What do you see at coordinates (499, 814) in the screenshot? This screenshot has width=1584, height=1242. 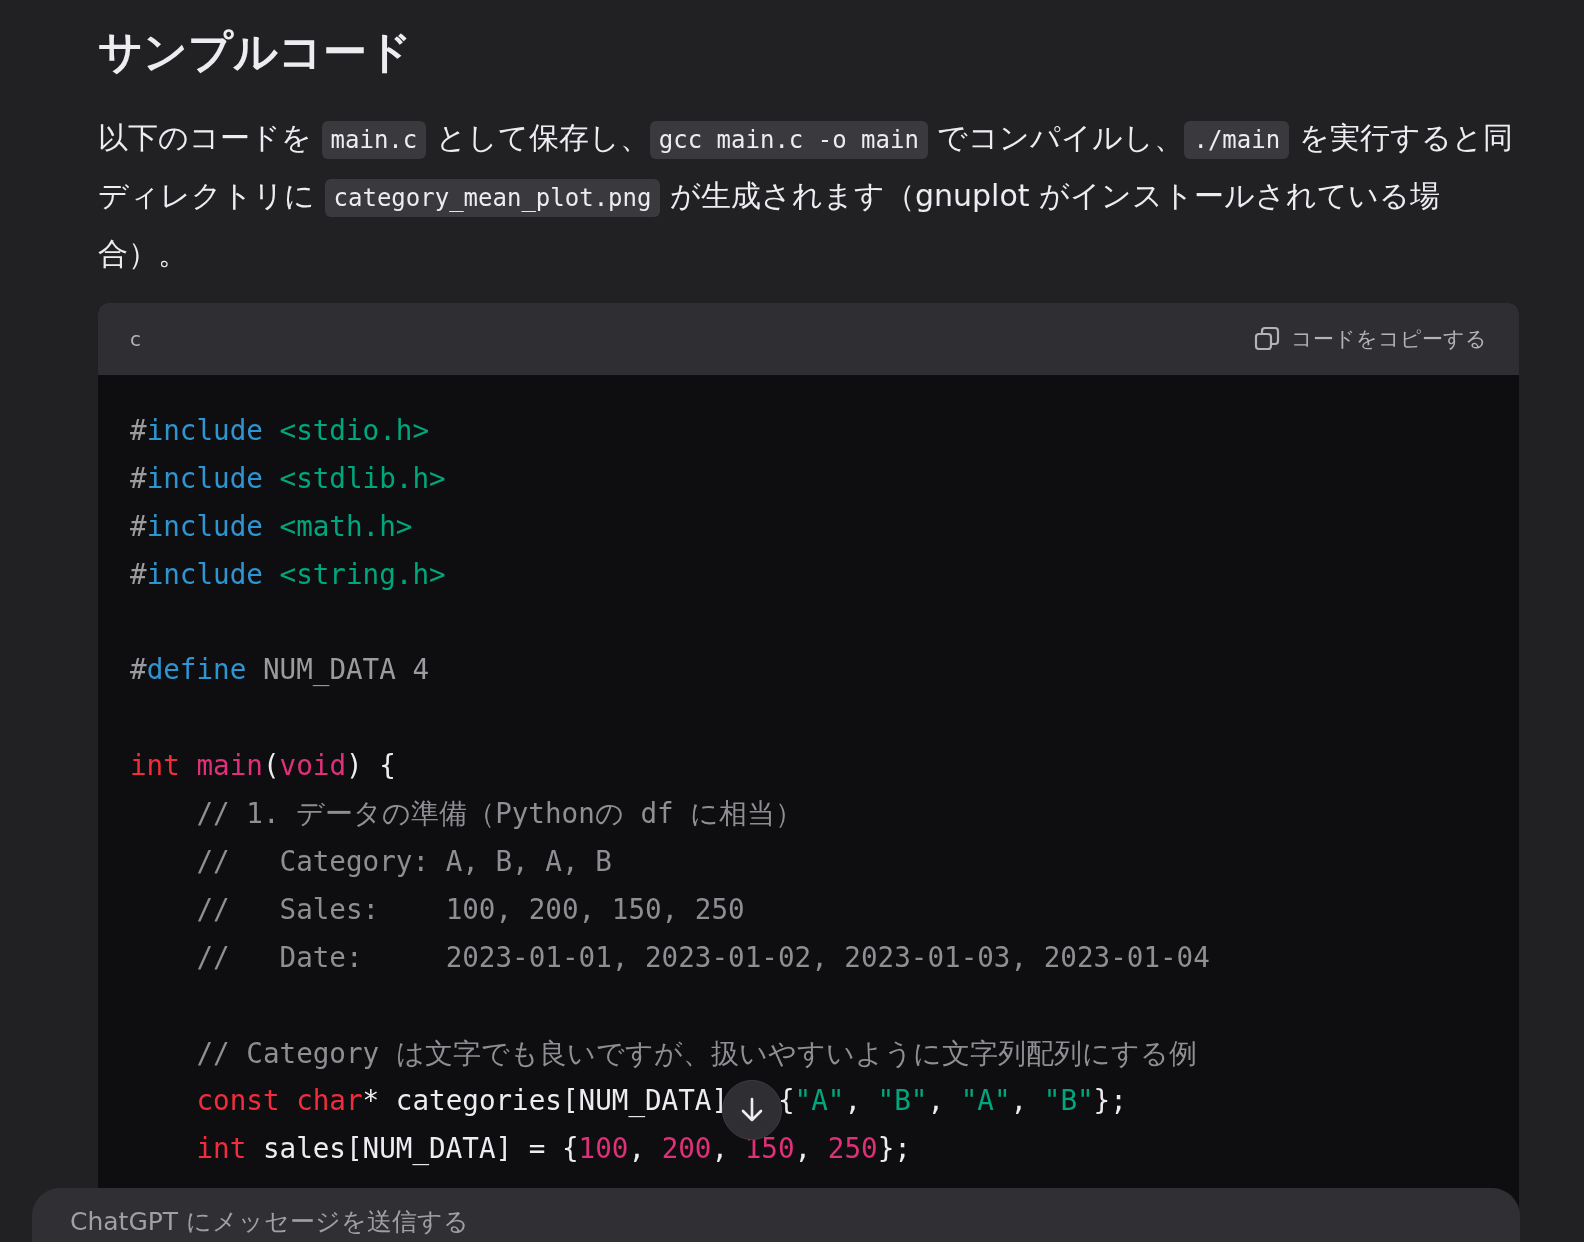 I see `code-line: // 1. データの準備（Pythonの df に相当）` at bounding box center [499, 814].